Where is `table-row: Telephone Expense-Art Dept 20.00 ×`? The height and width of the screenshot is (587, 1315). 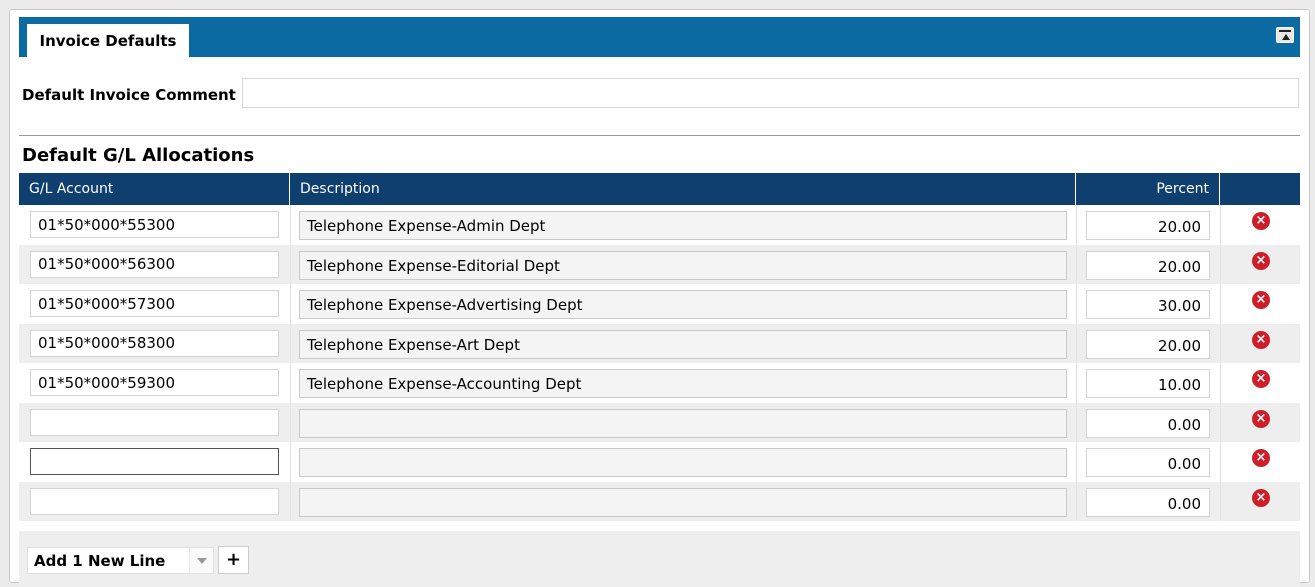
table-row: Telephone Expense-Art Dept 20.00 × is located at coordinates (659, 343).